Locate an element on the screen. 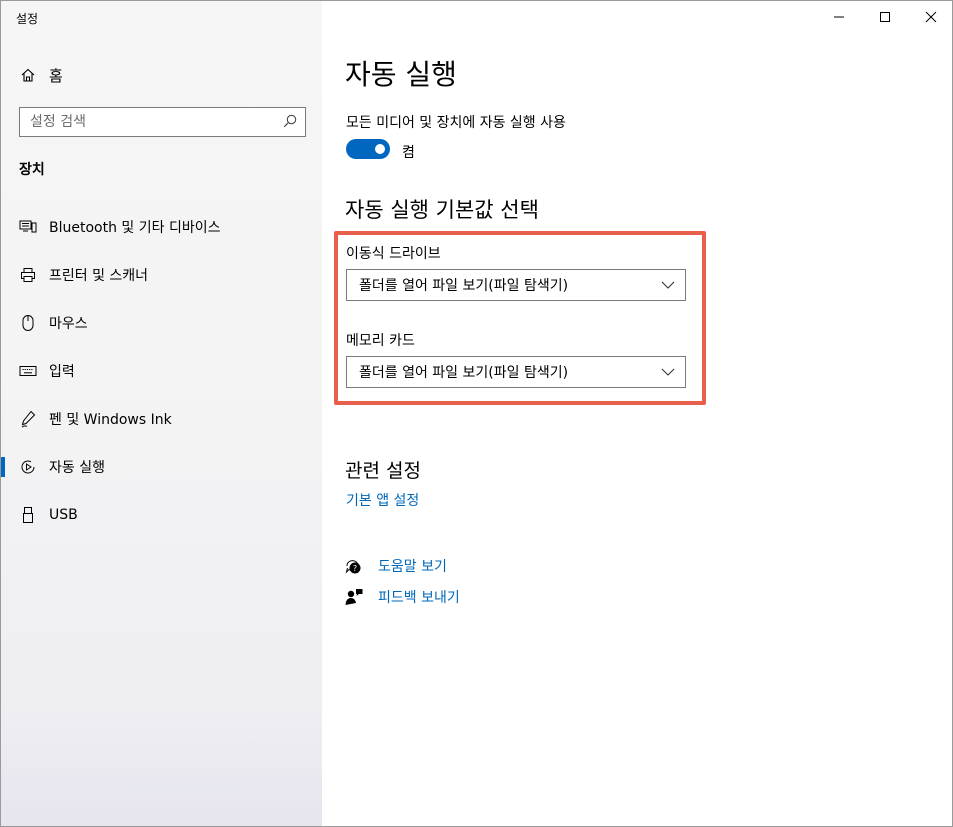  sidebar-item-label: USB is located at coordinates (63, 515).